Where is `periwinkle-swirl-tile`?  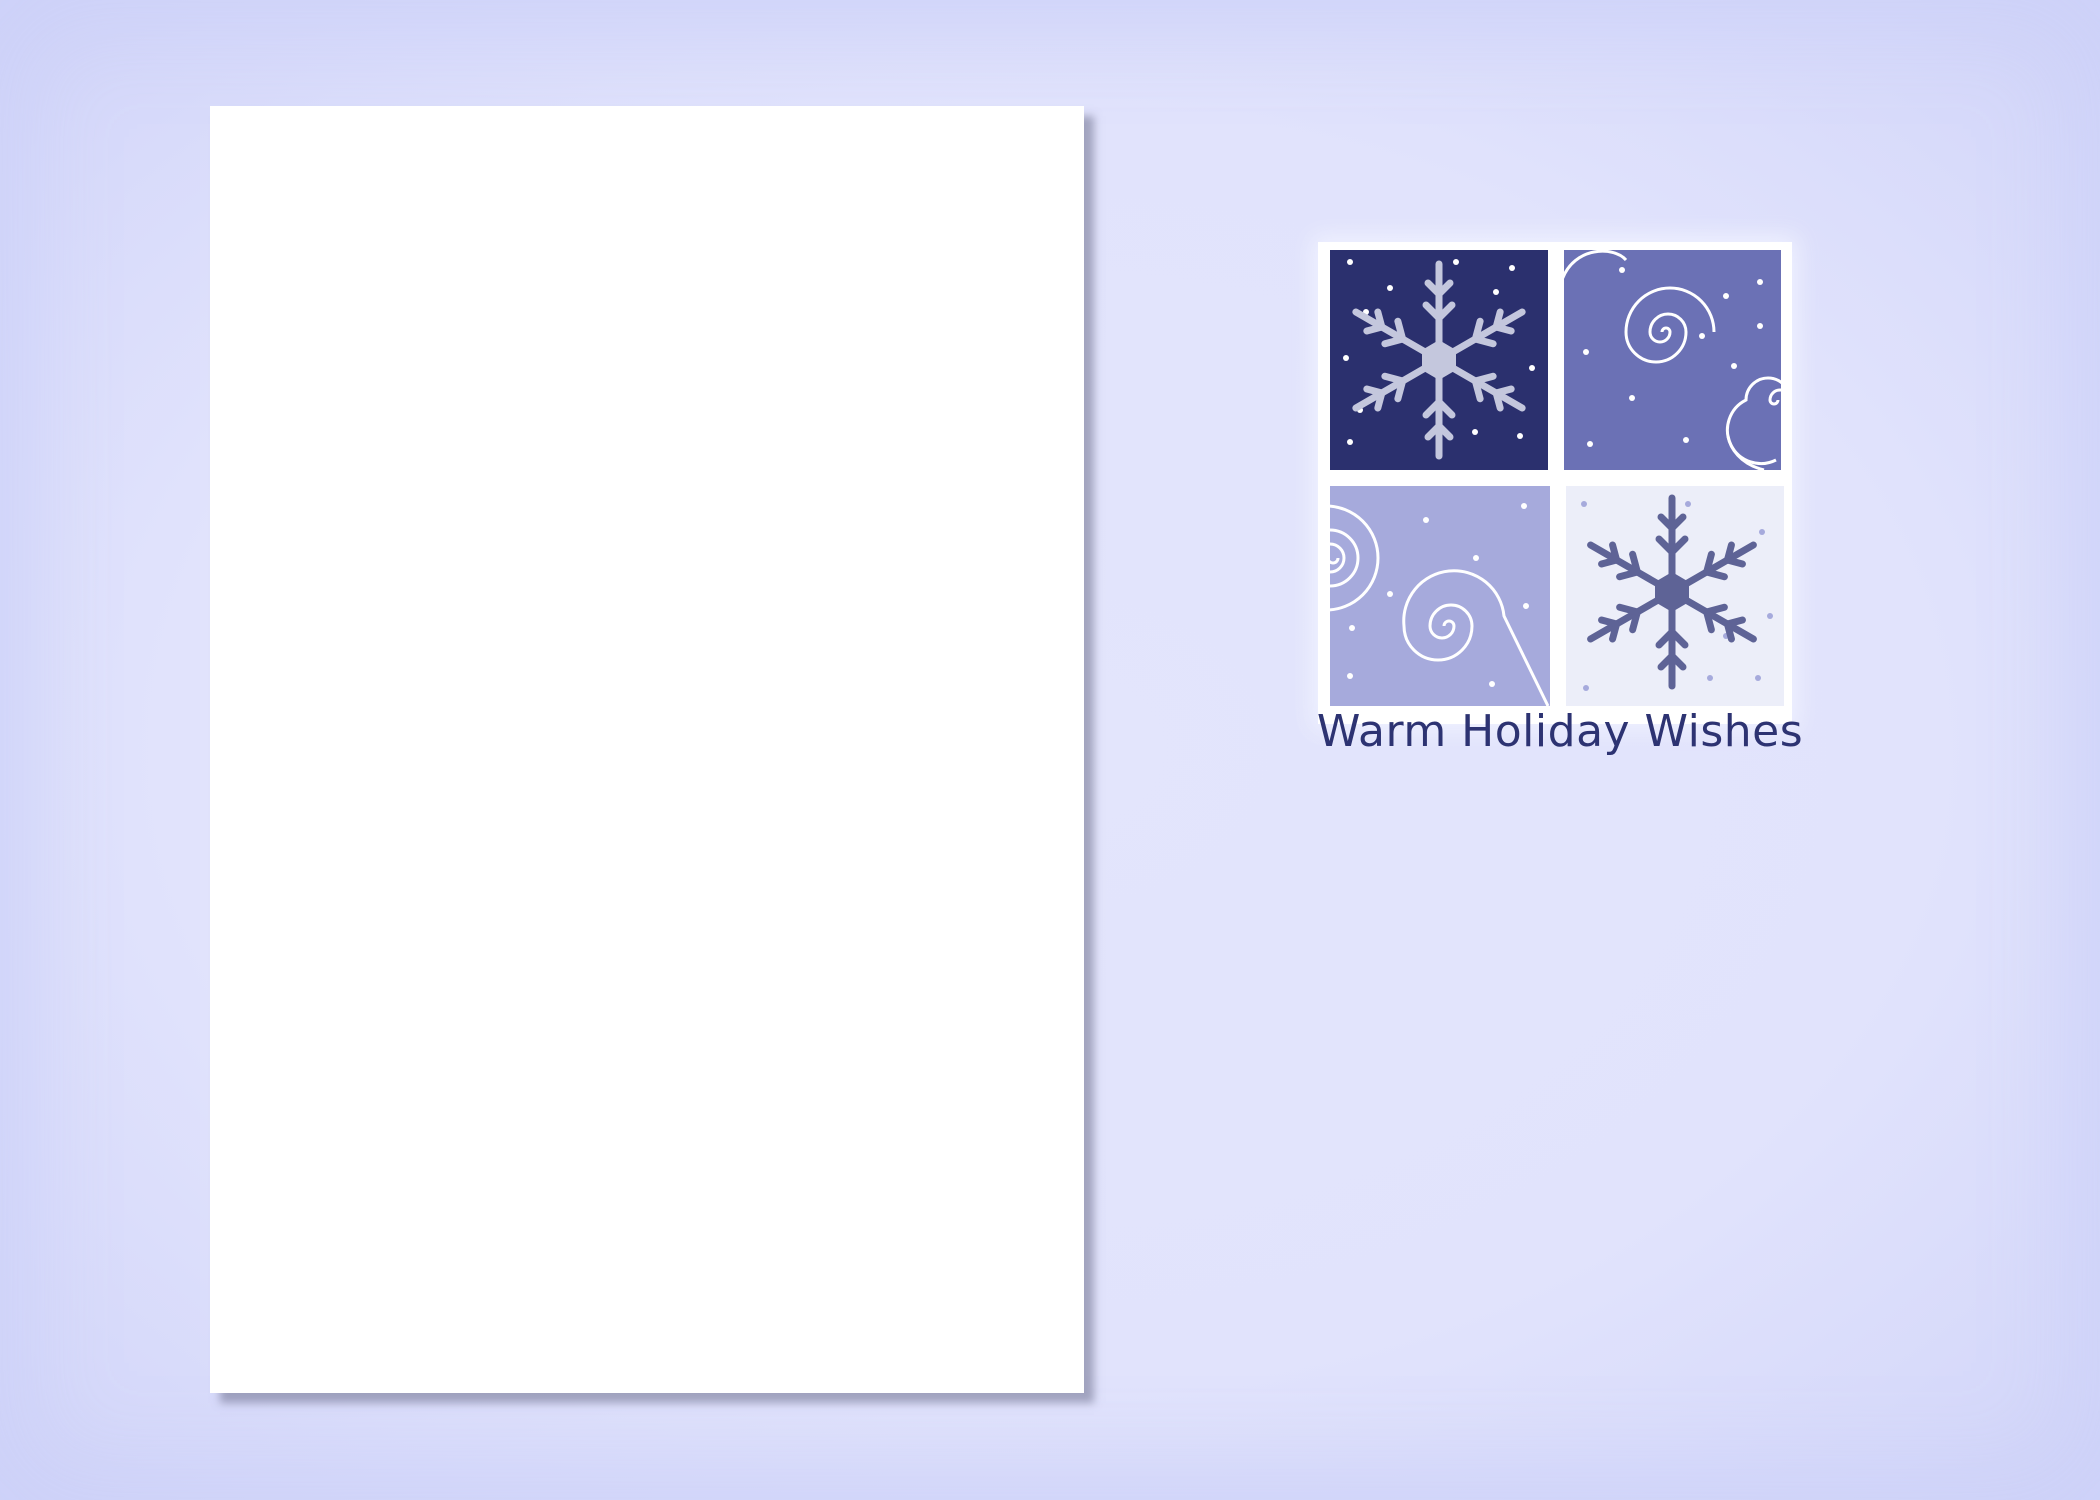 periwinkle-swirl-tile is located at coordinates (1672, 360).